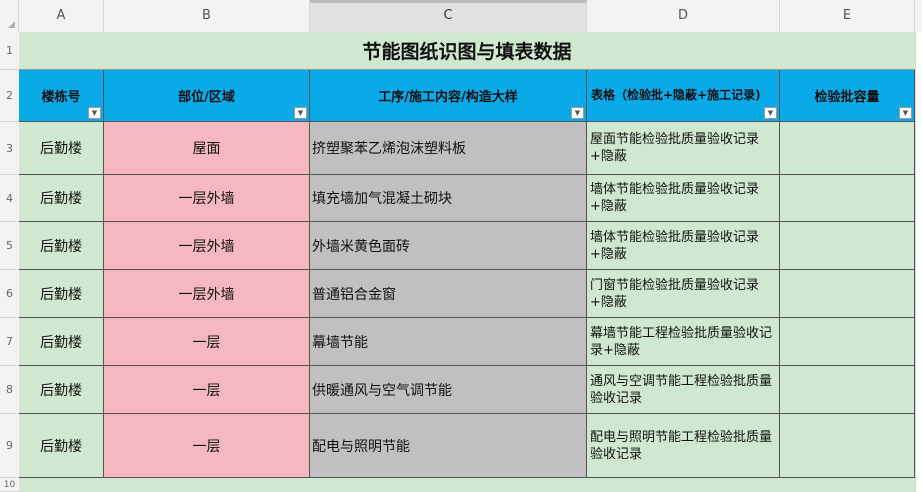  I want to click on header-building: 楼栋号 ▼, so click(61, 96).